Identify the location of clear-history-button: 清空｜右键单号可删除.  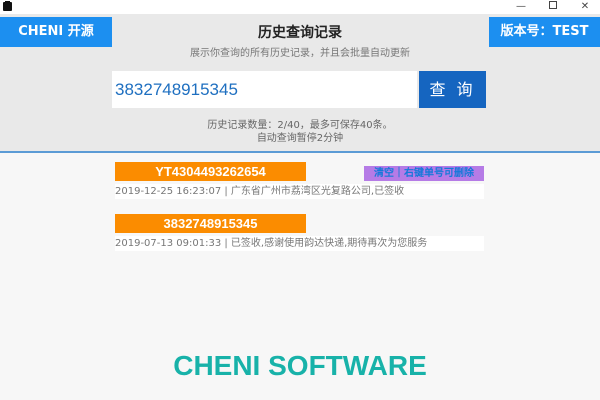
(424, 173).